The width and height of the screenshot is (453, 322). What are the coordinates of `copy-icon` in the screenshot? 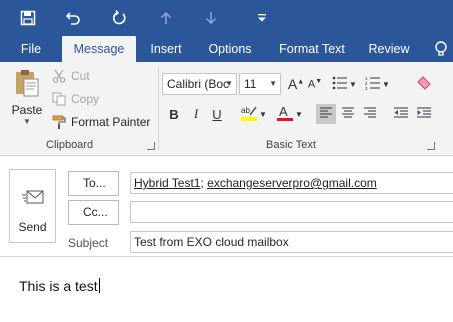 It's located at (59, 99).